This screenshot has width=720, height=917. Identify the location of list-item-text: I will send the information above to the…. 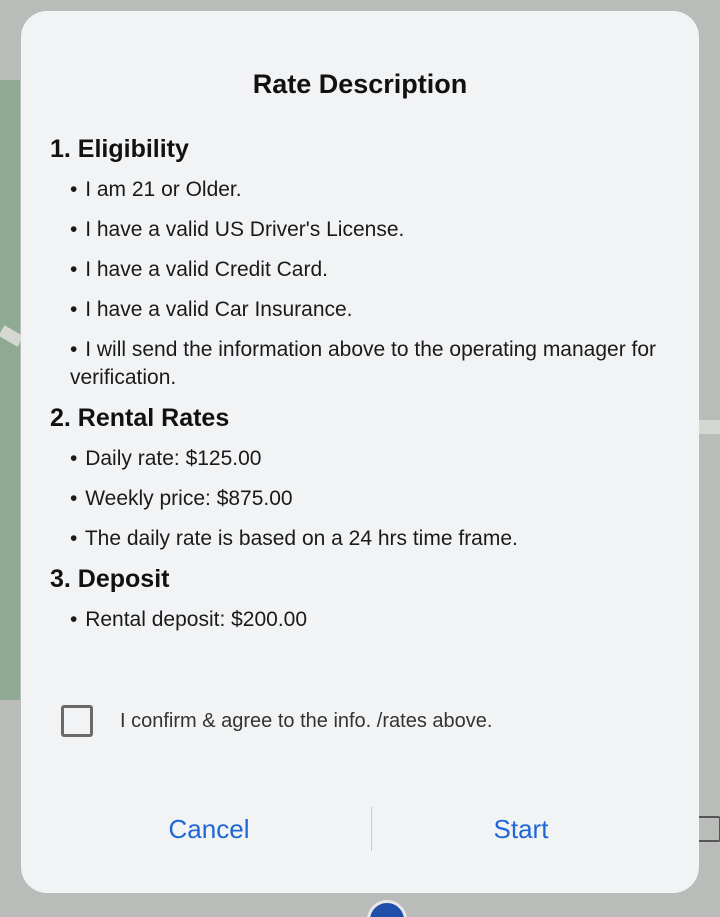
(363, 363).